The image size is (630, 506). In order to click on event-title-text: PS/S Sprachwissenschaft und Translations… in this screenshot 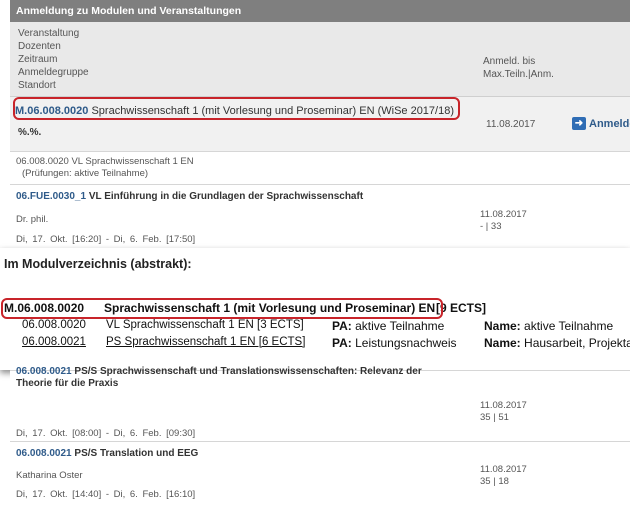, I will do `click(248, 371)`.